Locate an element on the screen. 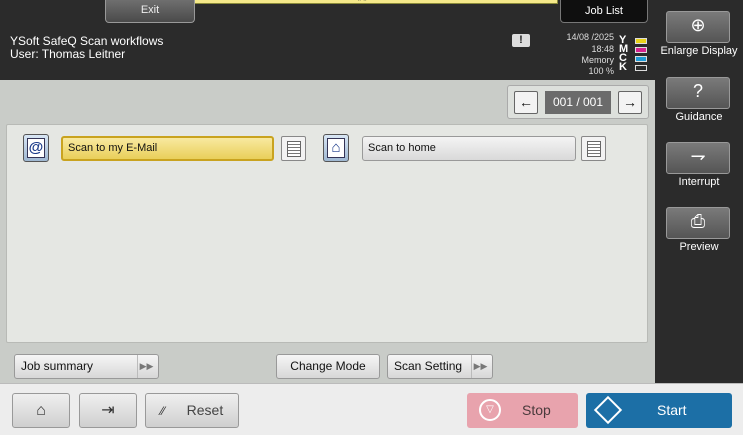 This screenshot has height=435, width=743. previous-page-button: ← is located at coordinates (526, 102).